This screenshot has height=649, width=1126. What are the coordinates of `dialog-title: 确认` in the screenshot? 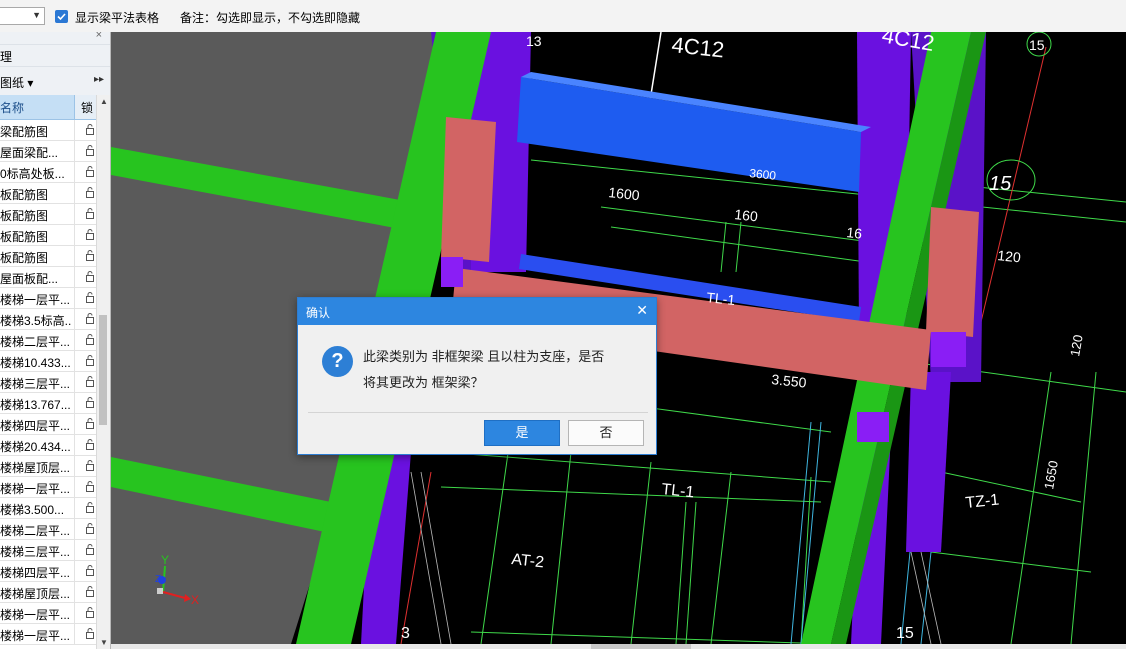 It's located at (318, 313).